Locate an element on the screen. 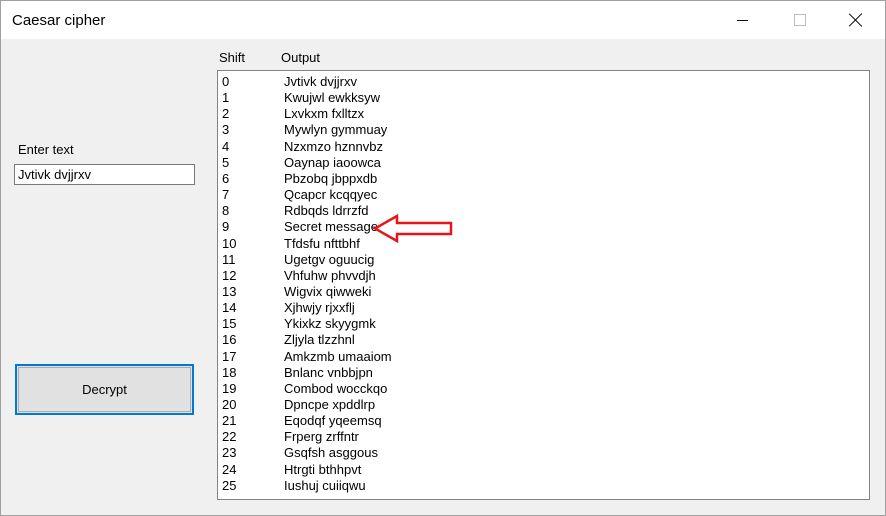 This screenshot has width=886, height=516. shift-value: 16 is located at coordinates (229, 340).